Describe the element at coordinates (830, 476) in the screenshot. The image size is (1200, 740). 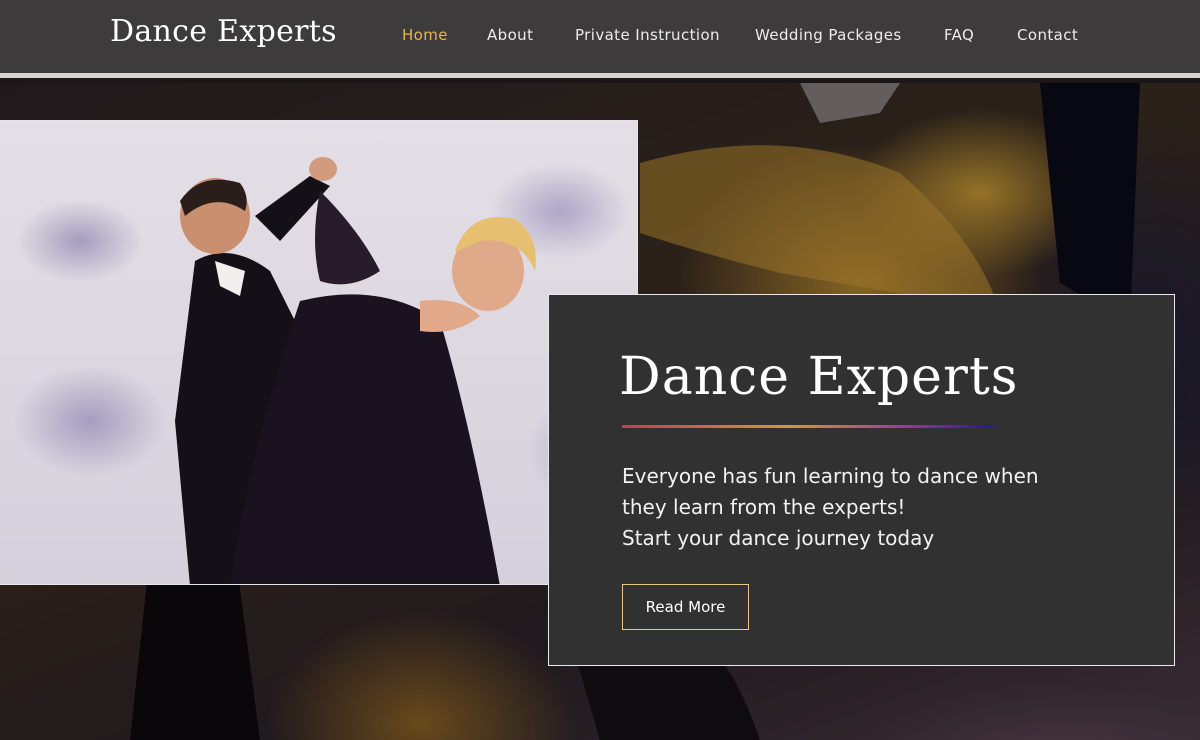
I see `hero-description-line: Everyone has fun learning to dance when` at that location.